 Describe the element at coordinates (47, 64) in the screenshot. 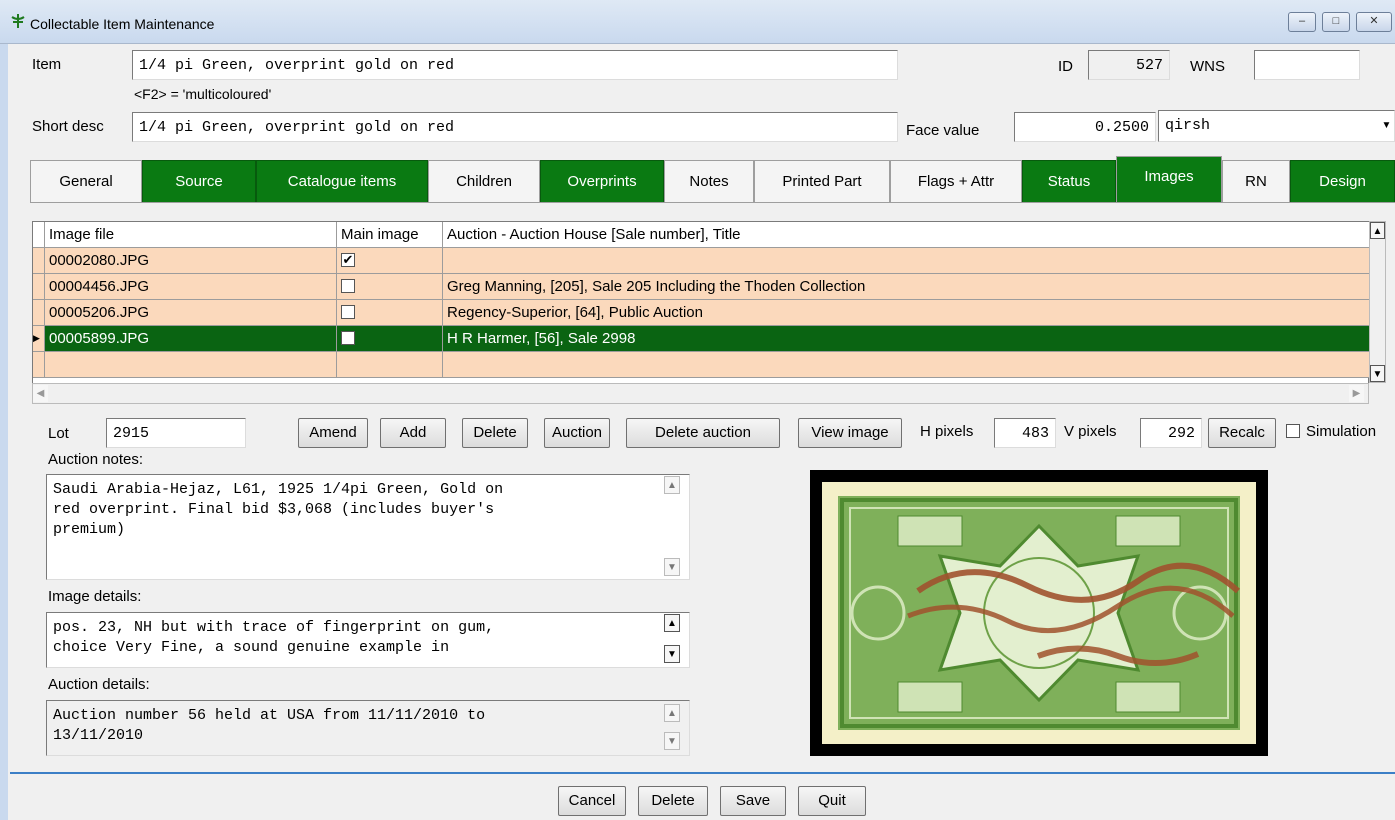

I see `item-label: Item` at that location.